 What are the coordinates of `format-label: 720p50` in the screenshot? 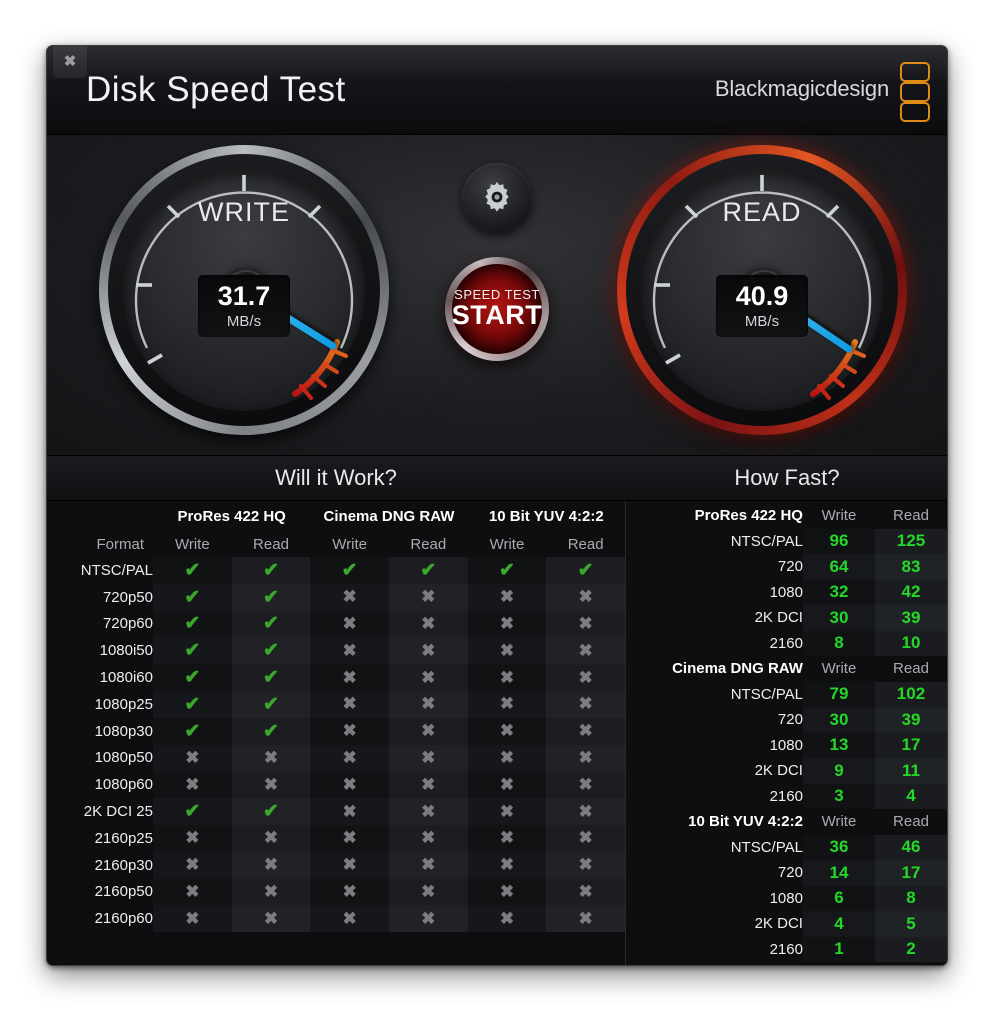 It's located at (127, 597).